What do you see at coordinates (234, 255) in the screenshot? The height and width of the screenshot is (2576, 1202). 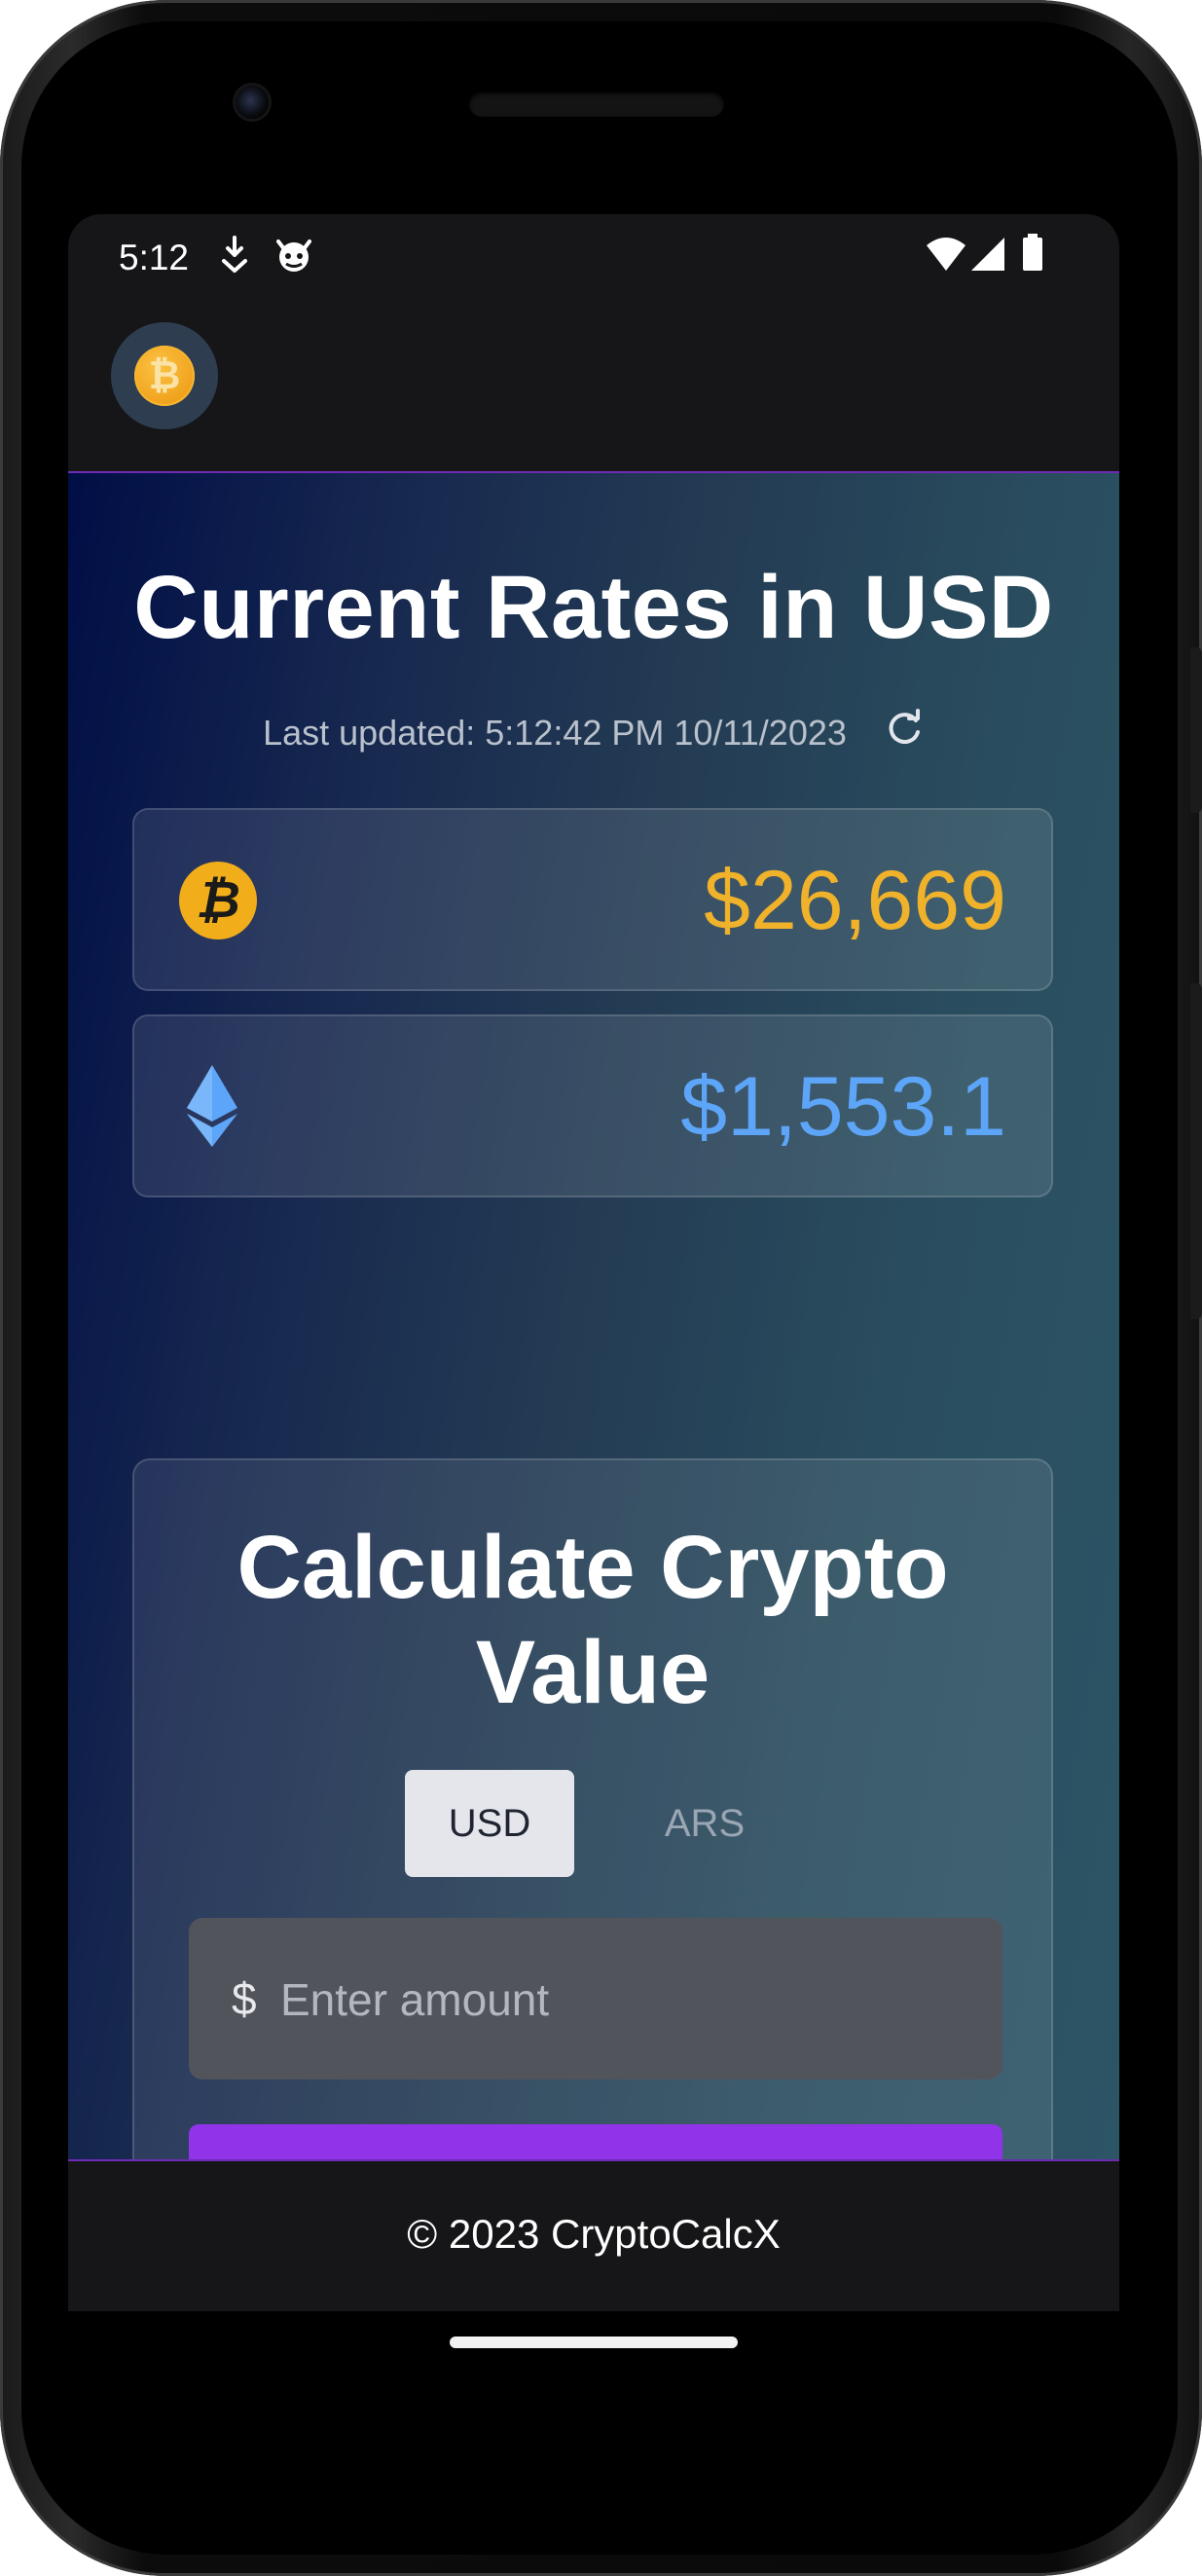 I see `download-icon` at bounding box center [234, 255].